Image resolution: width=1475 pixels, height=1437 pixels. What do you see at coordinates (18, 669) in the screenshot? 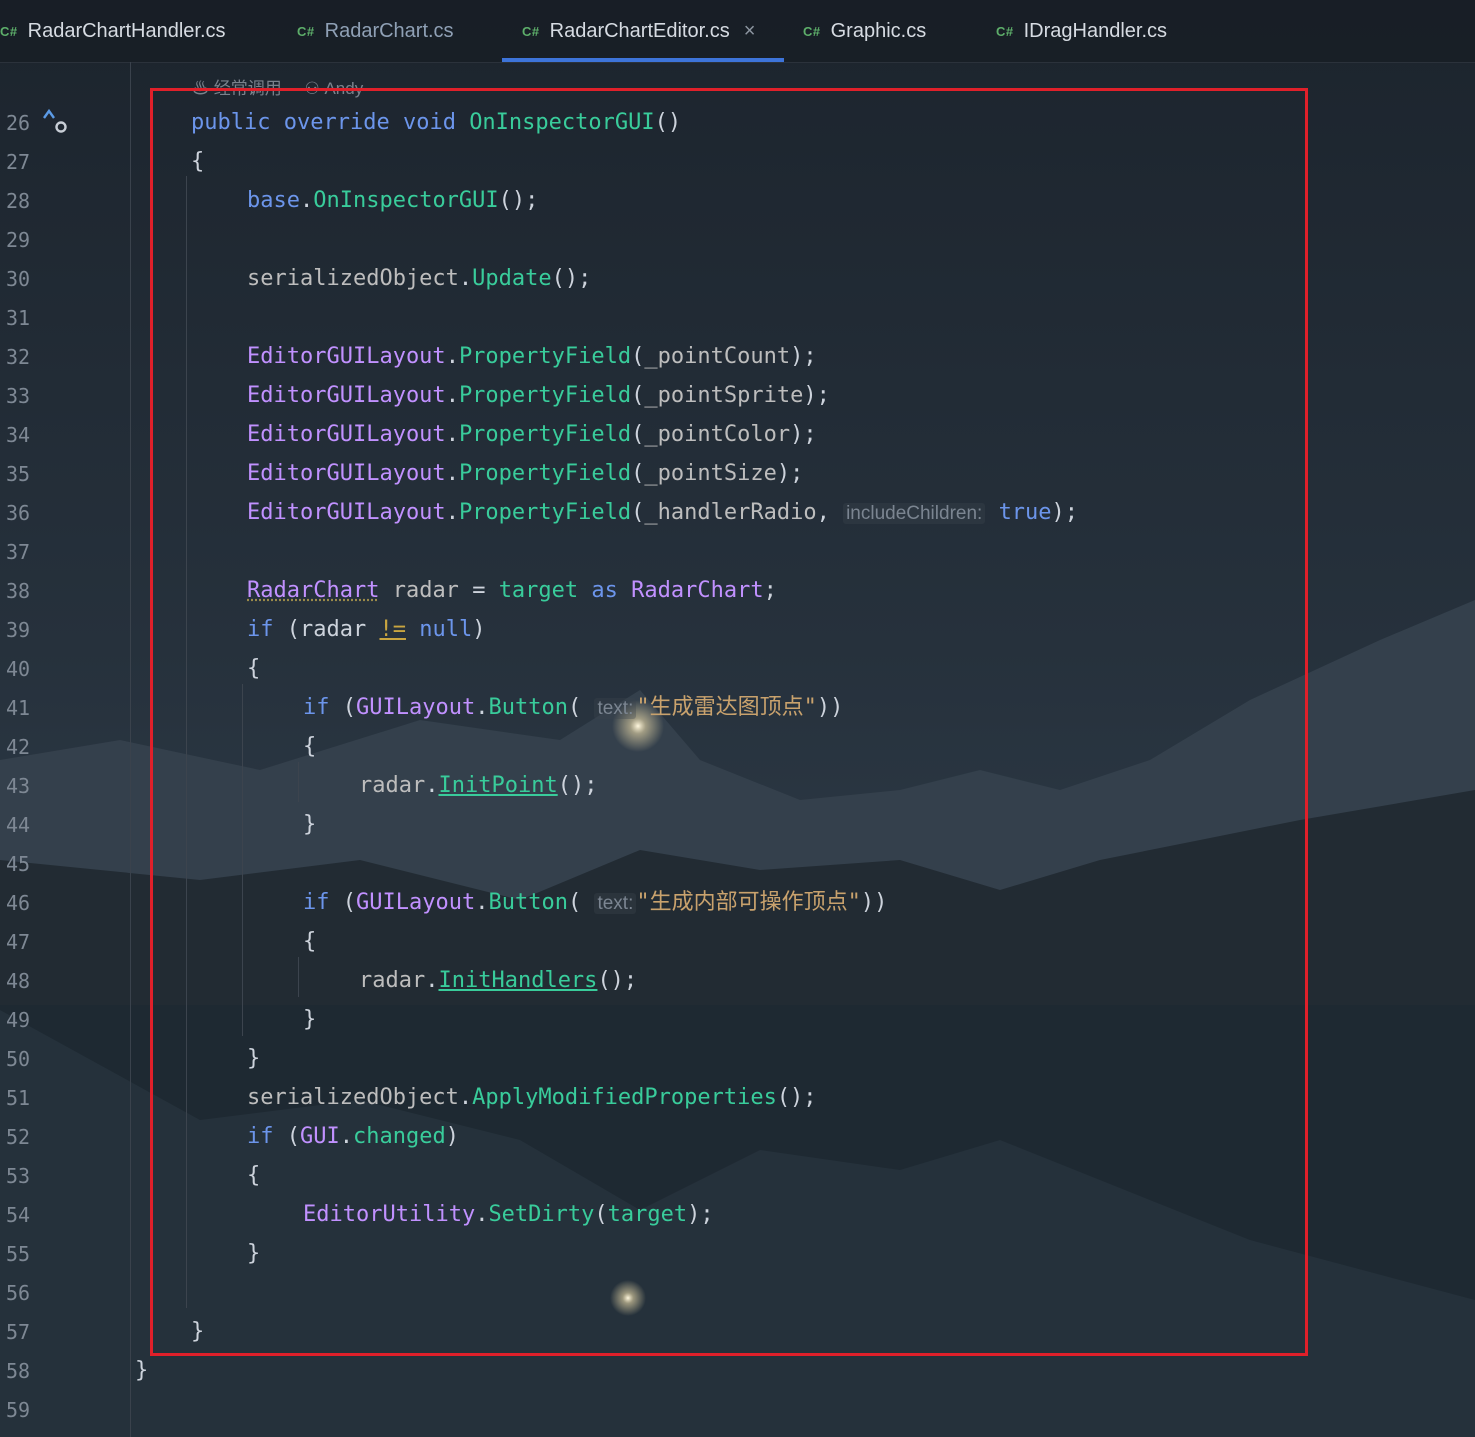
I see `line-number: 40` at bounding box center [18, 669].